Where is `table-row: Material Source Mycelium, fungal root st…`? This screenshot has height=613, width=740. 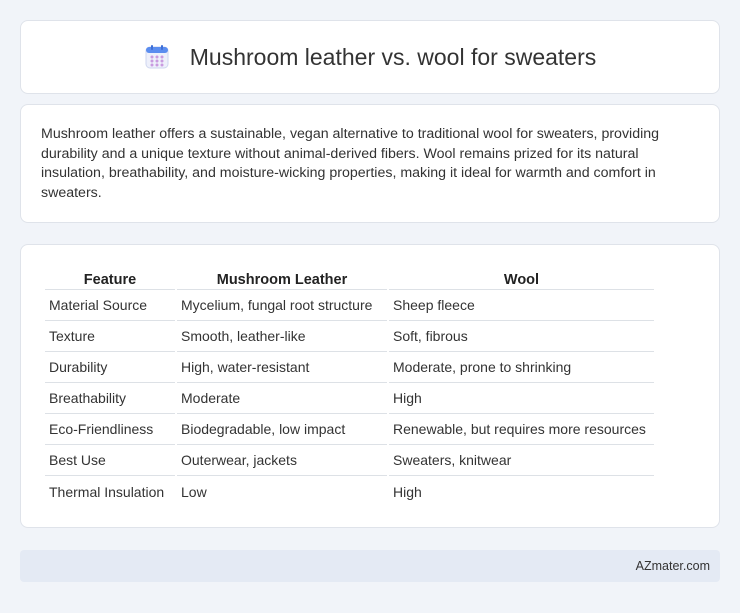
table-row: Material Source Mycelium, fungal root st… is located at coordinates (349, 305).